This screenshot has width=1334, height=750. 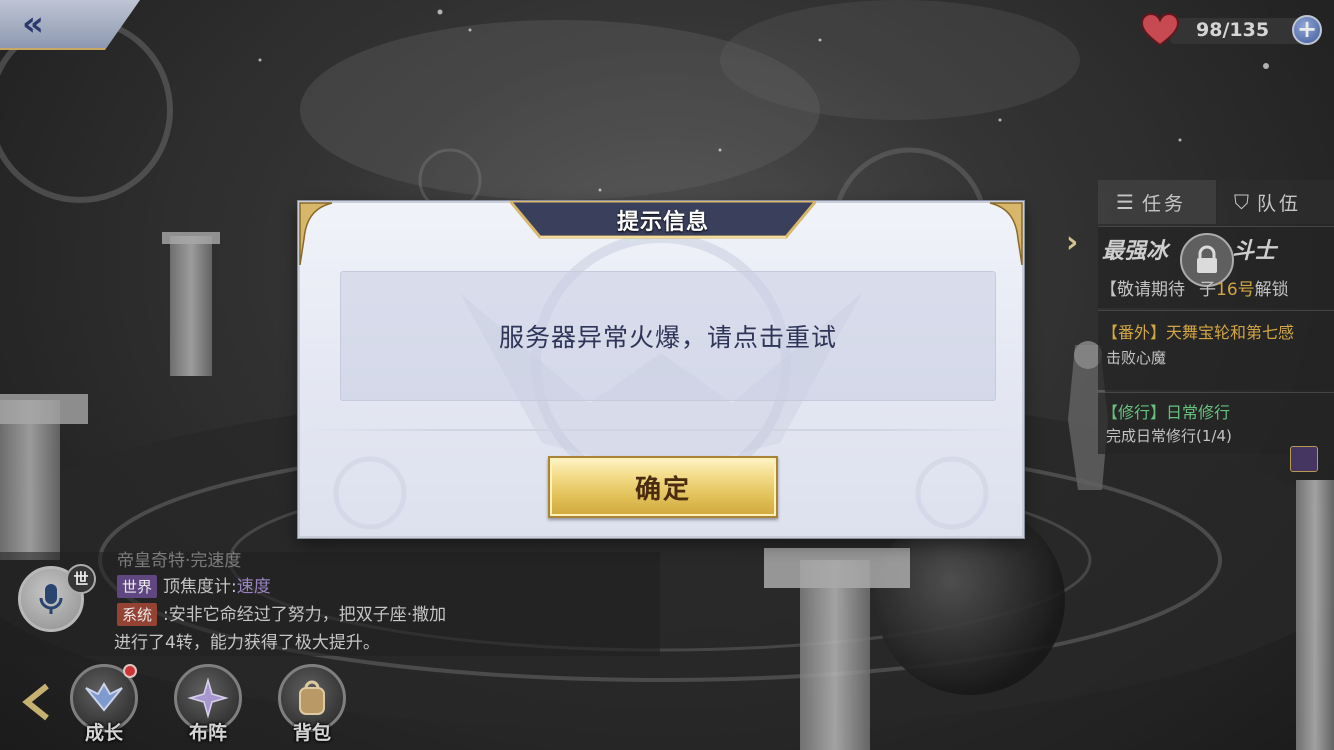 I want to click on confirm-label: 确定, so click(x=662, y=489).